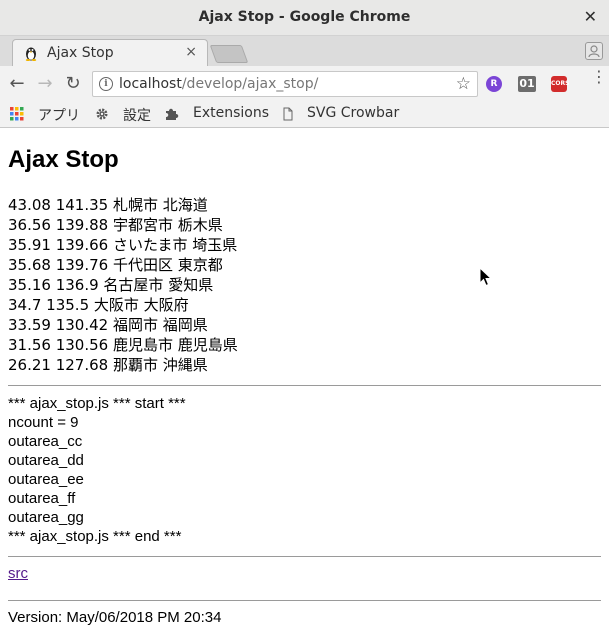  Describe the element at coordinates (46, 517) in the screenshot. I see `log-line: outarea_gg` at that location.